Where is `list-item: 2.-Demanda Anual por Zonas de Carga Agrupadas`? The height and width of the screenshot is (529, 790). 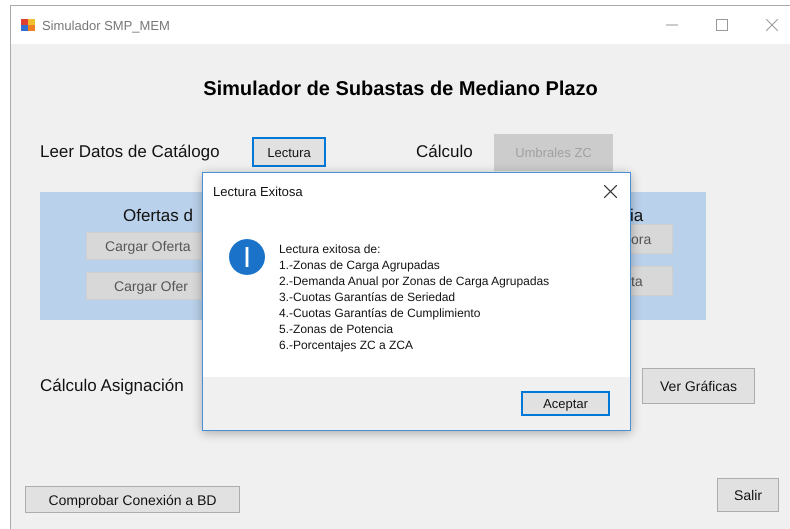 list-item: 2.-Demanda Anual por Zonas de Carga Agrupadas is located at coordinates (414, 281).